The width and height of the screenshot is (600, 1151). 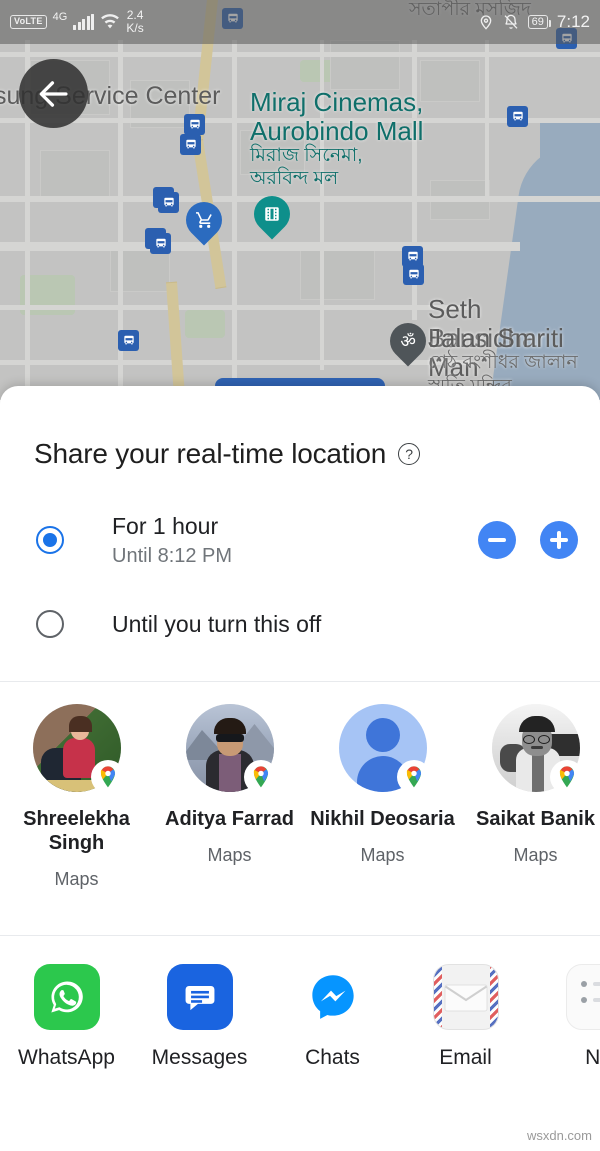 What do you see at coordinates (76, 809) in the screenshot?
I see `contact-item: Shreelekha Singh Maps` at bounding box center [76, 809].